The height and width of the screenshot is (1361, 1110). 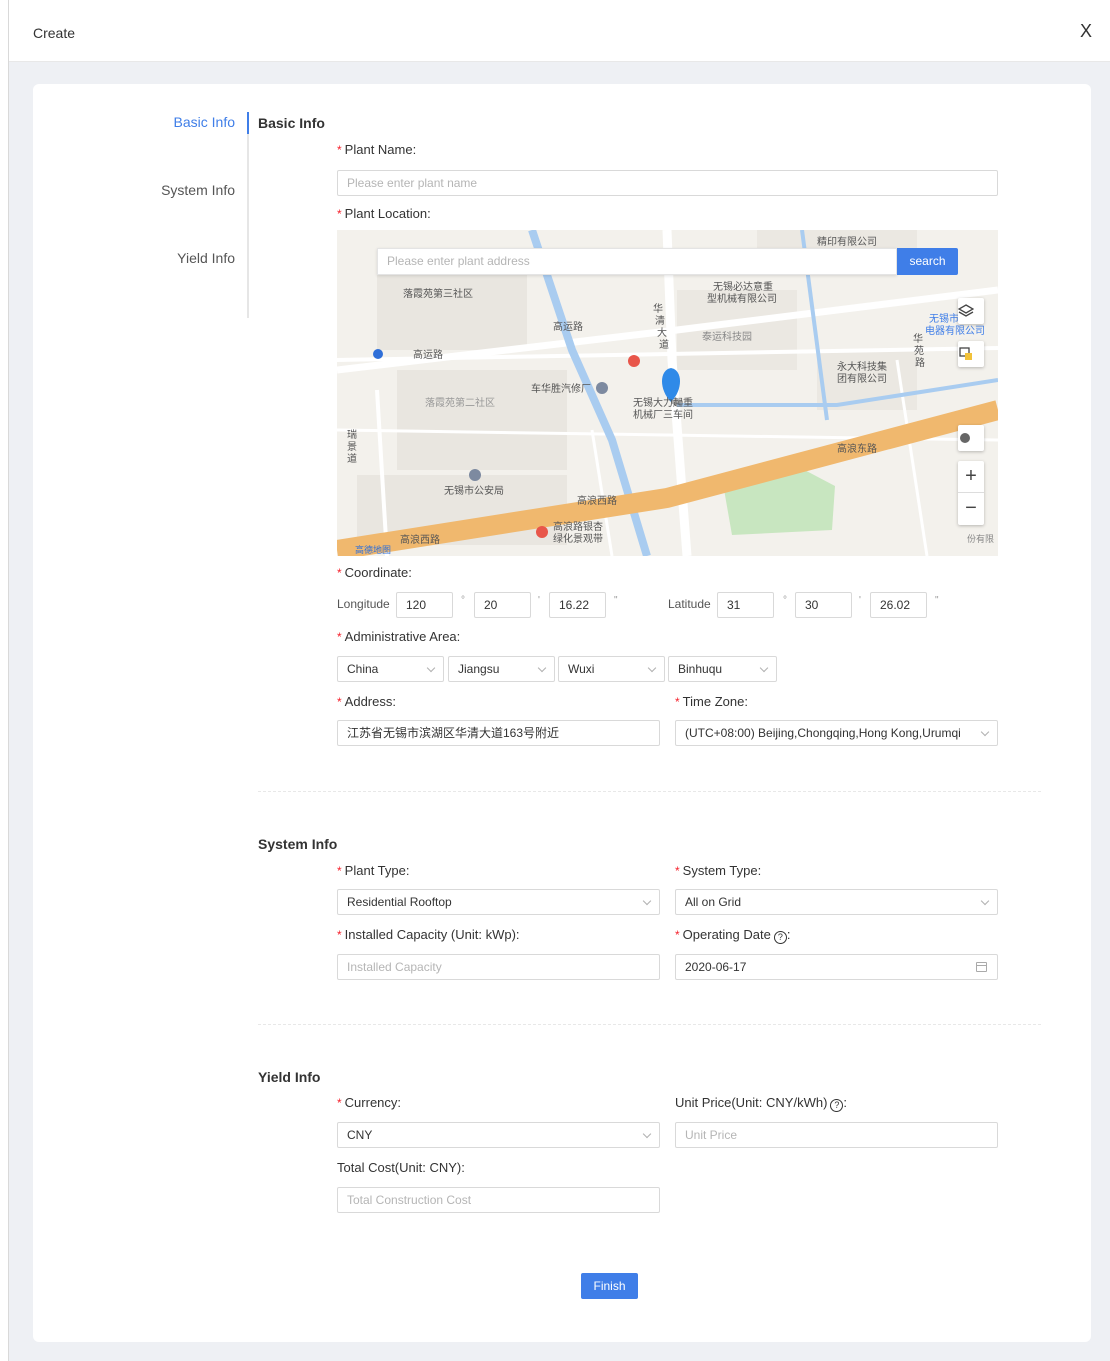 What do you see at coordinates (474, 490) in the screenshot?
I see `map-label: 无锡市公安局` at bounding box center [474, 490].